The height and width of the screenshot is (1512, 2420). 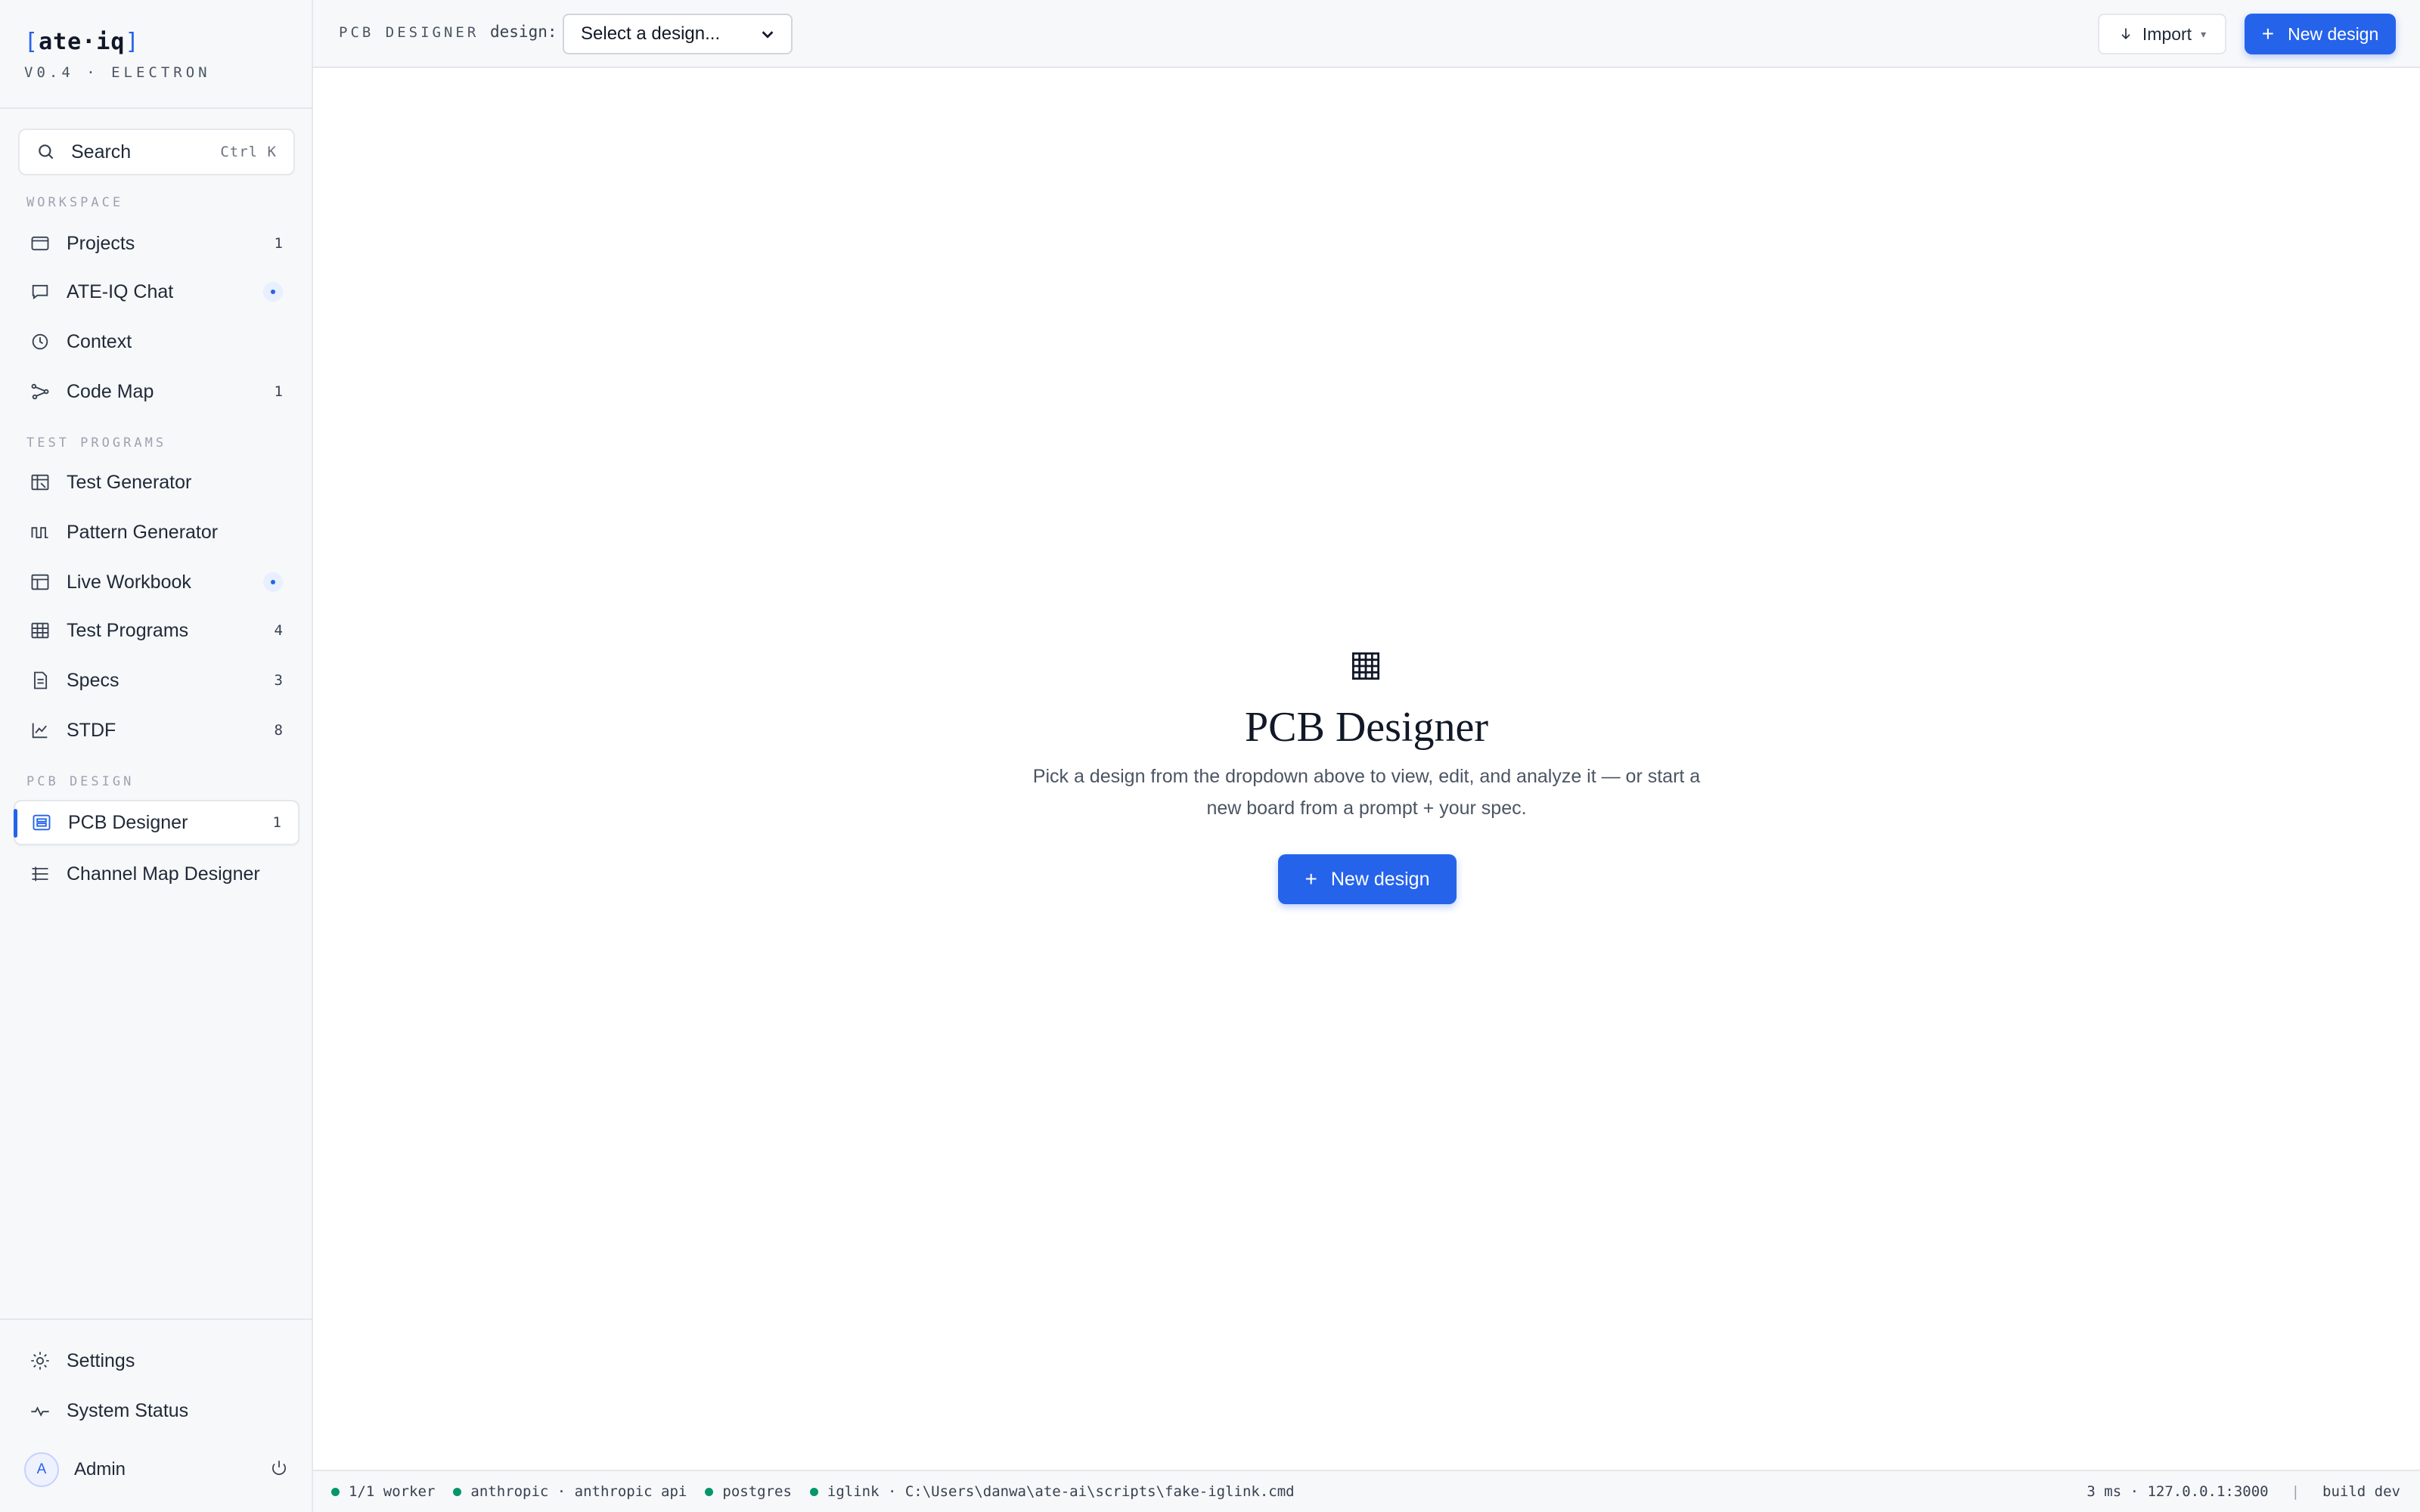 What do you see at coordinates (156, 341) in the screenshot?
I see `sidebar-item-context: Context` at bounding box center [156, 341].